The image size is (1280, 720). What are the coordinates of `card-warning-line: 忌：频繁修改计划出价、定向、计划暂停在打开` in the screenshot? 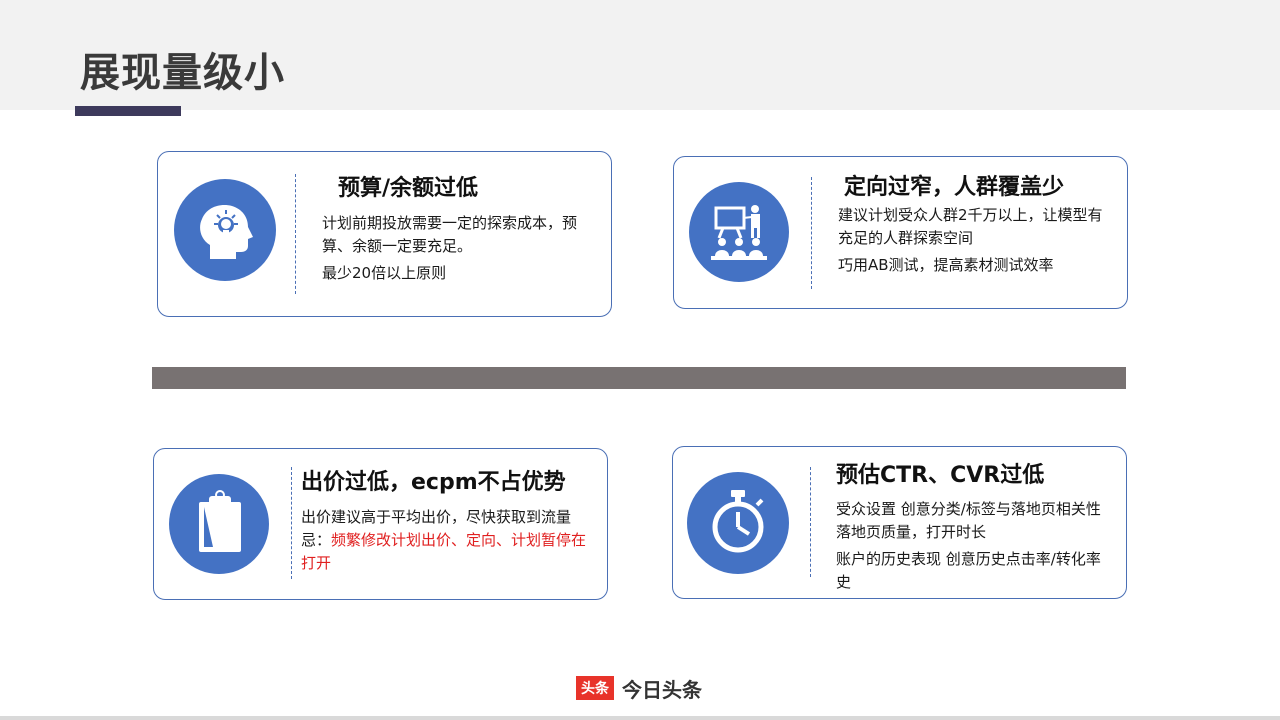 It's located at (448, 552).